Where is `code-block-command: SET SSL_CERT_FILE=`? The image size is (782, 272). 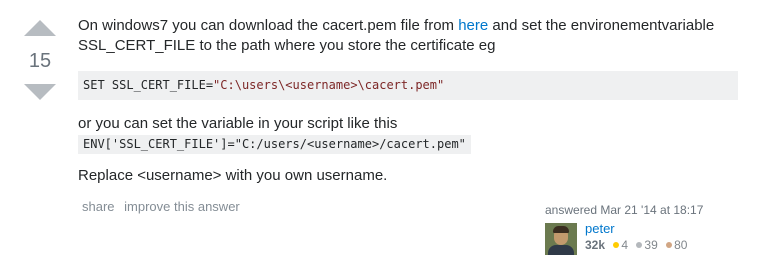
code-block-command: SET SSL_CERT_FILE= is located at coordinates (148, 85).